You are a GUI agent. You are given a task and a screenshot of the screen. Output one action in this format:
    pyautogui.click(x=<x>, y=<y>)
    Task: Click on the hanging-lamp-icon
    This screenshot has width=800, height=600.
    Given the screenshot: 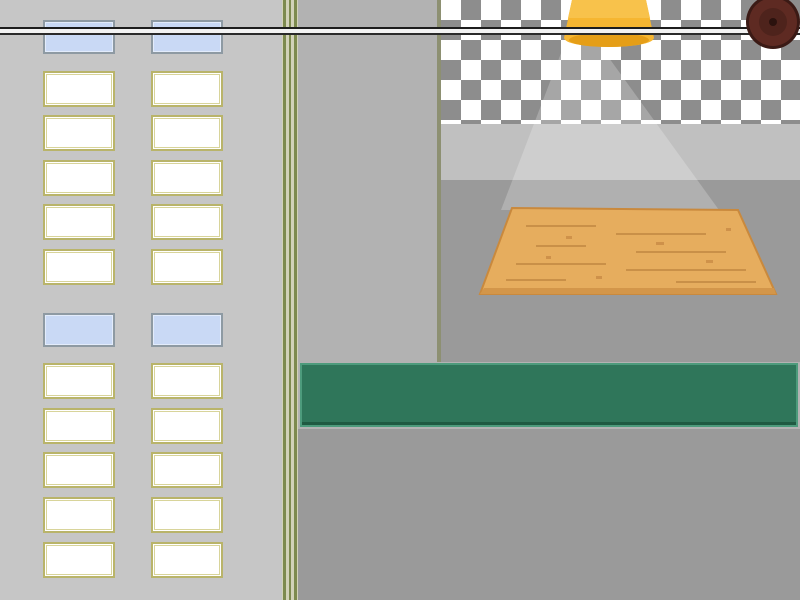 What is the action you would take?
    pyautogui.click(x=609, y=23)
    